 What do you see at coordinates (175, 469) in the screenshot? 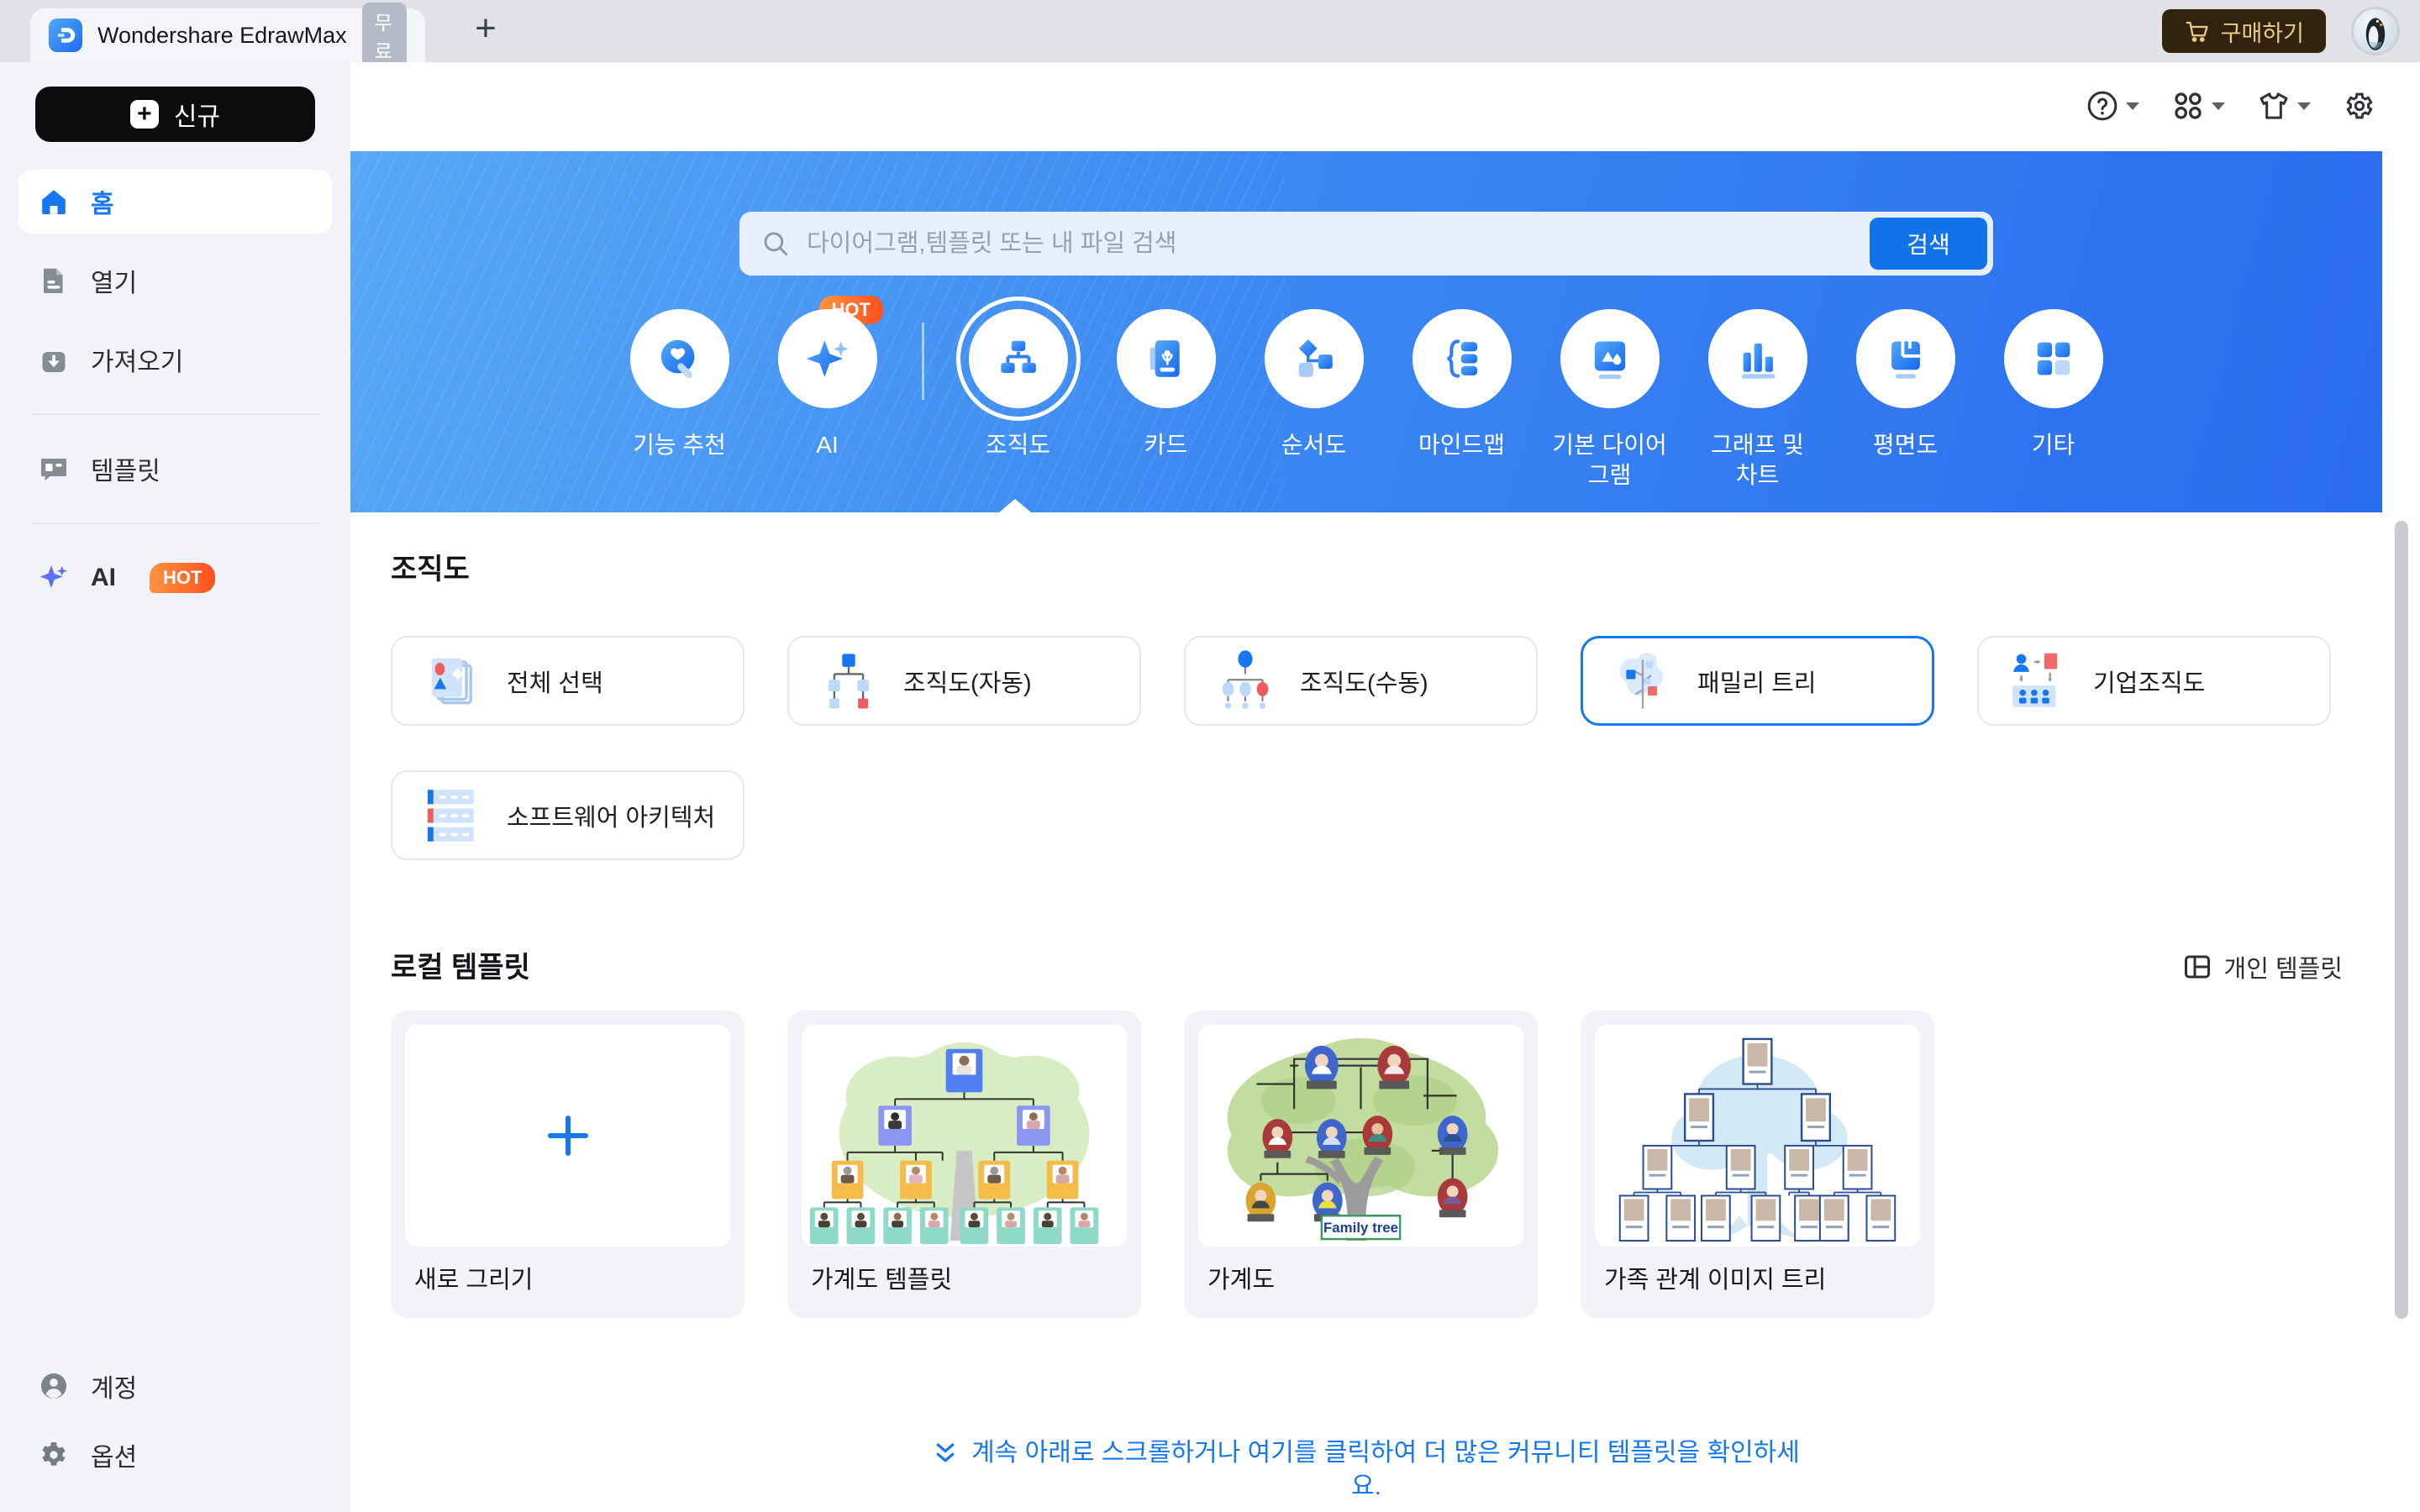
I see `sidebar-item-templates: 템플릿` at bounding box center [175, 469].